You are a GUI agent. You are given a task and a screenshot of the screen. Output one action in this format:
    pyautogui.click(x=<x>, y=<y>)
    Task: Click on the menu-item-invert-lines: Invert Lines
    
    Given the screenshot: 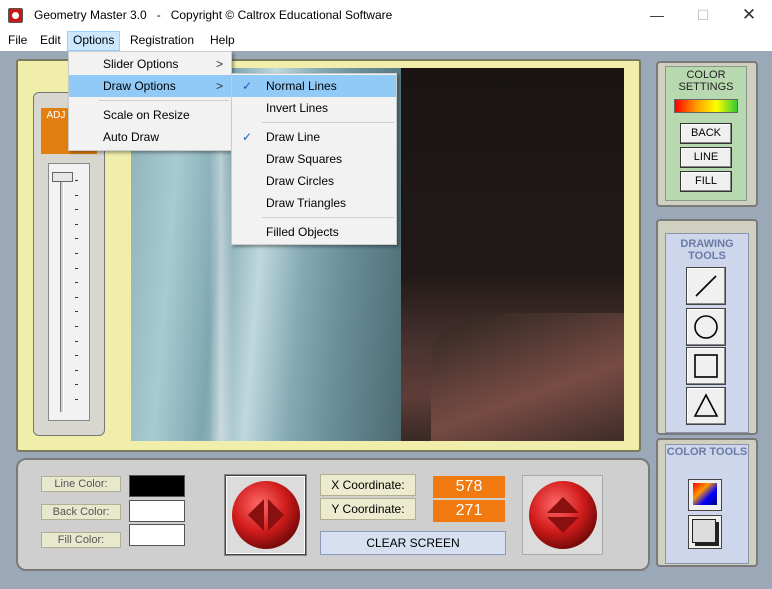 What is the action you would take?
    pyautogui.click(x=314, y=108)
    